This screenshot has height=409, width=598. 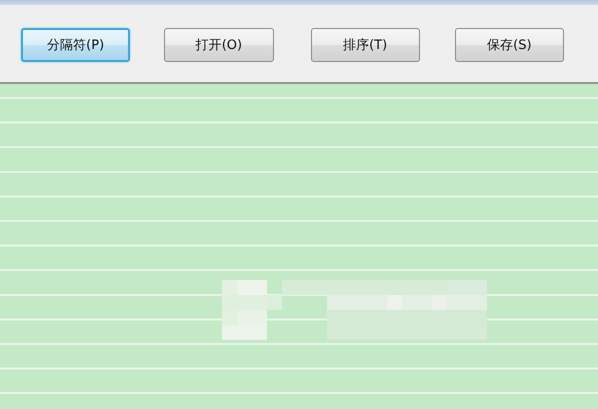 What do you see at coordinates (219, 45) in the screenshot?
I see `toolbar-button: 打开(O)` at bounding box center [219, 45].